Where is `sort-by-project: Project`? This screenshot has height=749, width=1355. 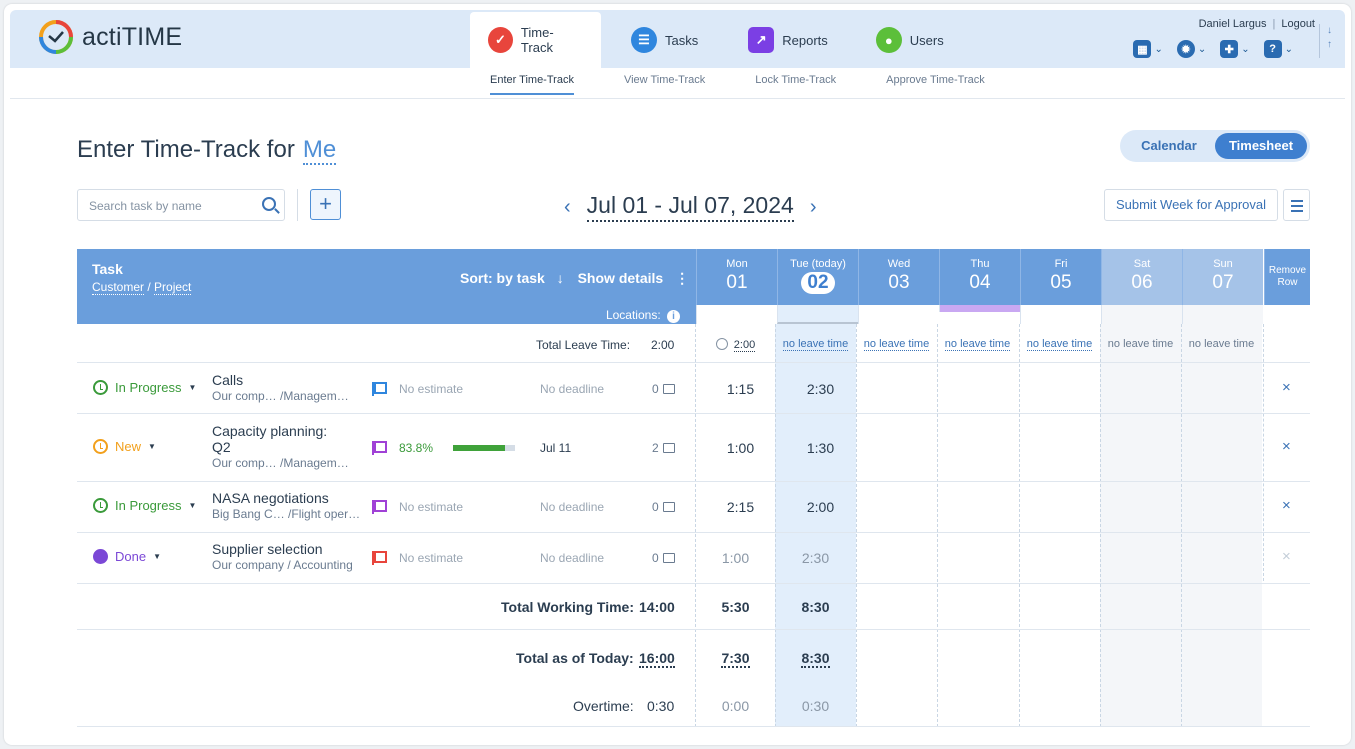
sort-by-project: Project is located at coordinates (173, 287).